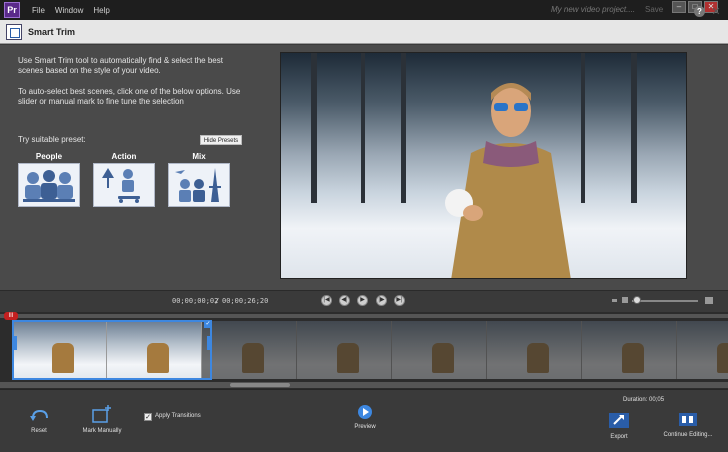  Describe the element at coordinates (699, 11) in the screenshot. I see `help-icon: ?` at that location.